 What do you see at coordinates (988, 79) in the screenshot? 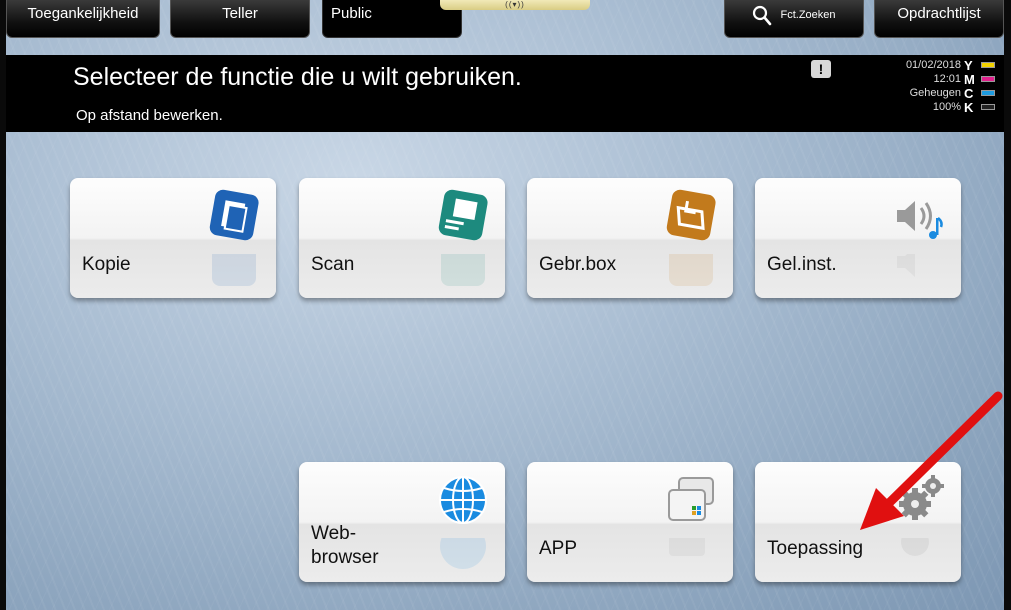
I see `toner-bar-magenta` at bounding box center [988, 79].